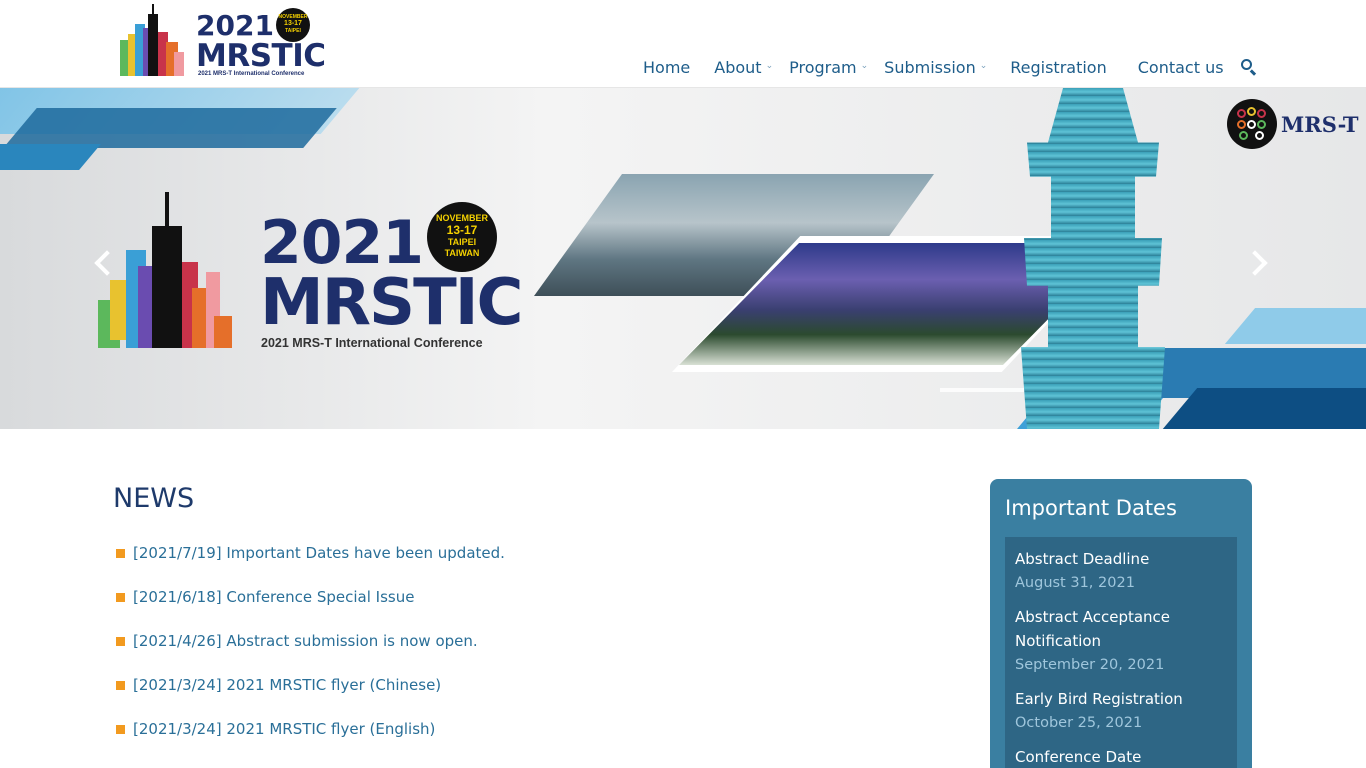  Describe the element at coordinates (1093, 258) in the screenshot. I see `taipei-101-building-image` at that location.